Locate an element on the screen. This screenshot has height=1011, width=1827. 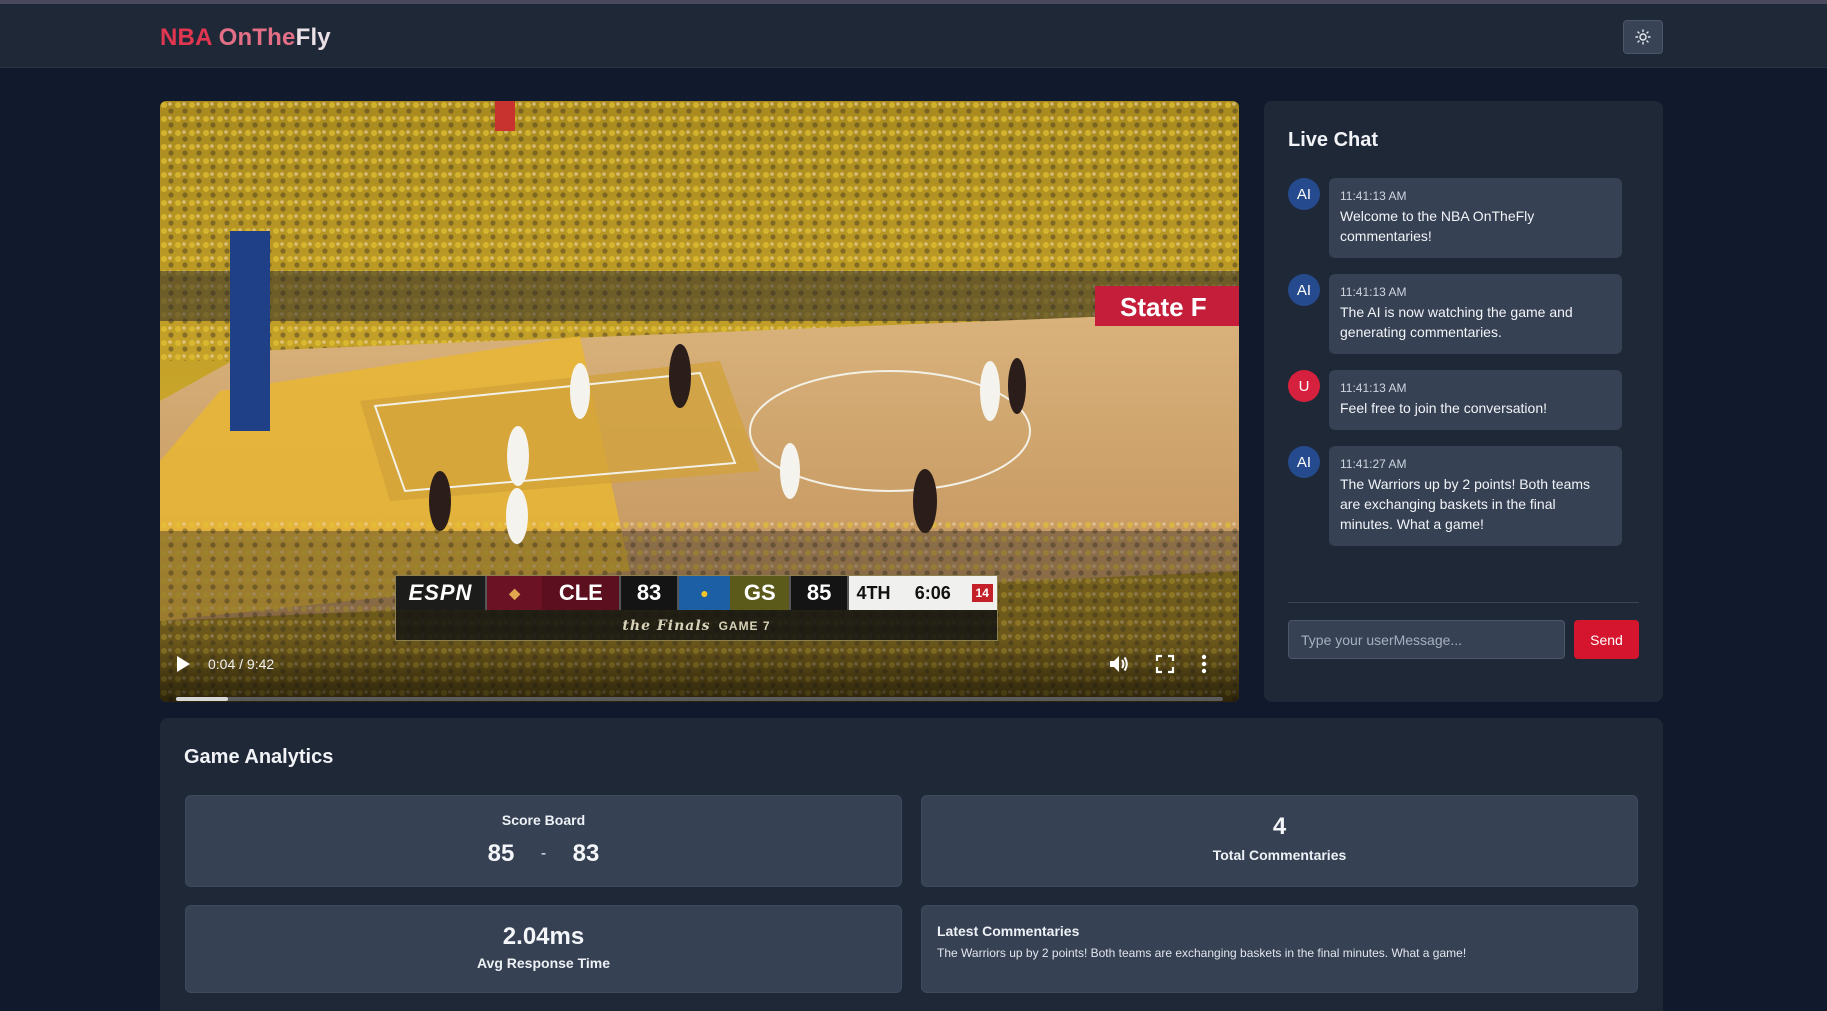
scorebug-clock: 6:06 is located at coordinates (933, 593).